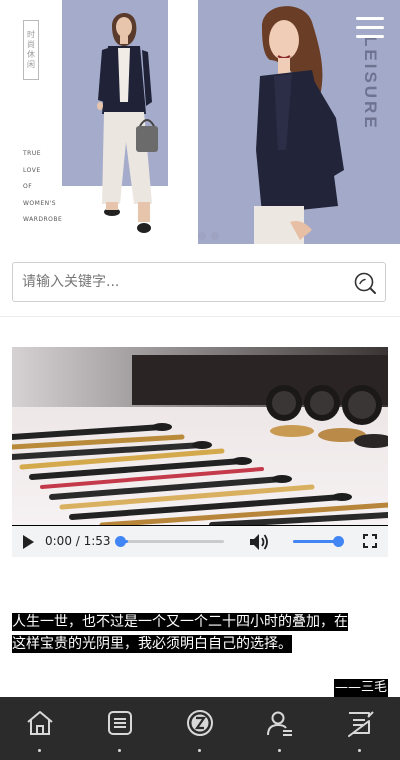 Image resolution: width=400 pixels, height=760 pixels. I want to click on nav-item-home, so click(40, 728).